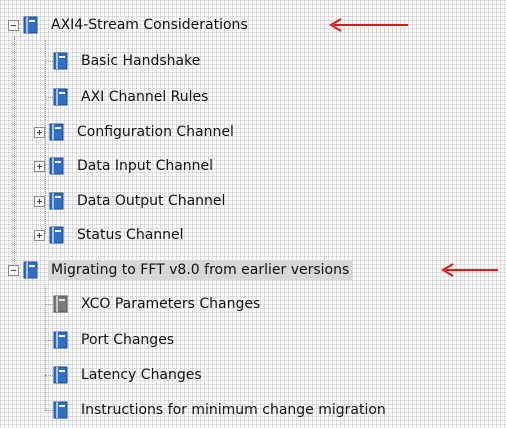 The image size is (506, 428). I want to click on tree-node-label: XCO Parameters Changes, so click(171, 304).